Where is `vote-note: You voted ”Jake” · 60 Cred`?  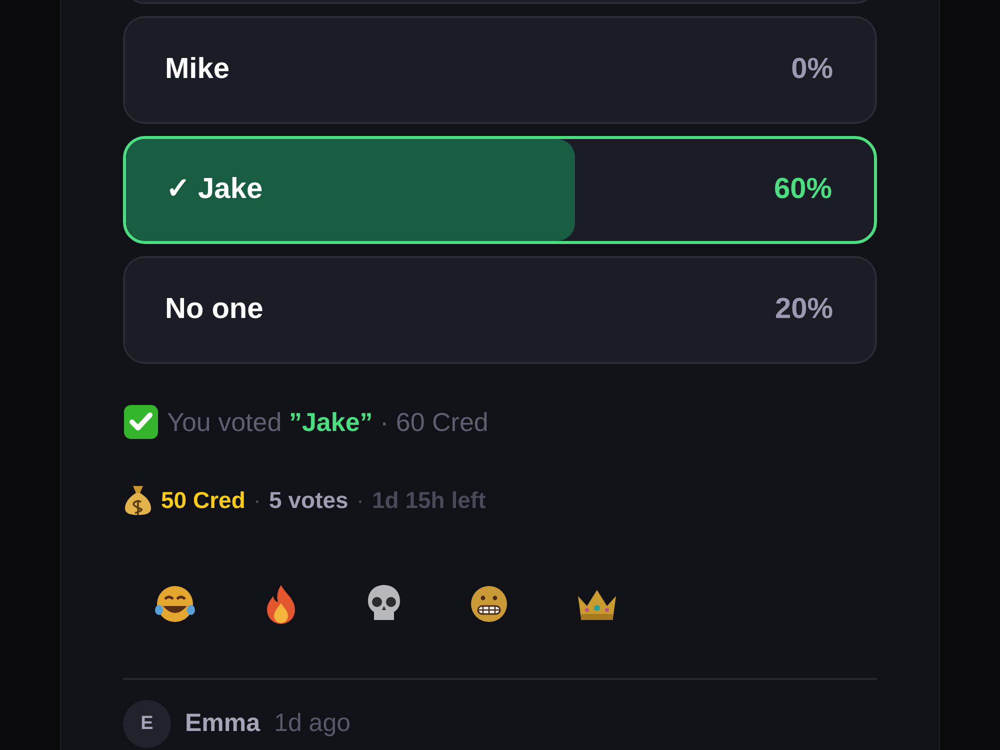 vote-note: You voted ”Jake” · 60 Cred is located at coordinates (327, 422).